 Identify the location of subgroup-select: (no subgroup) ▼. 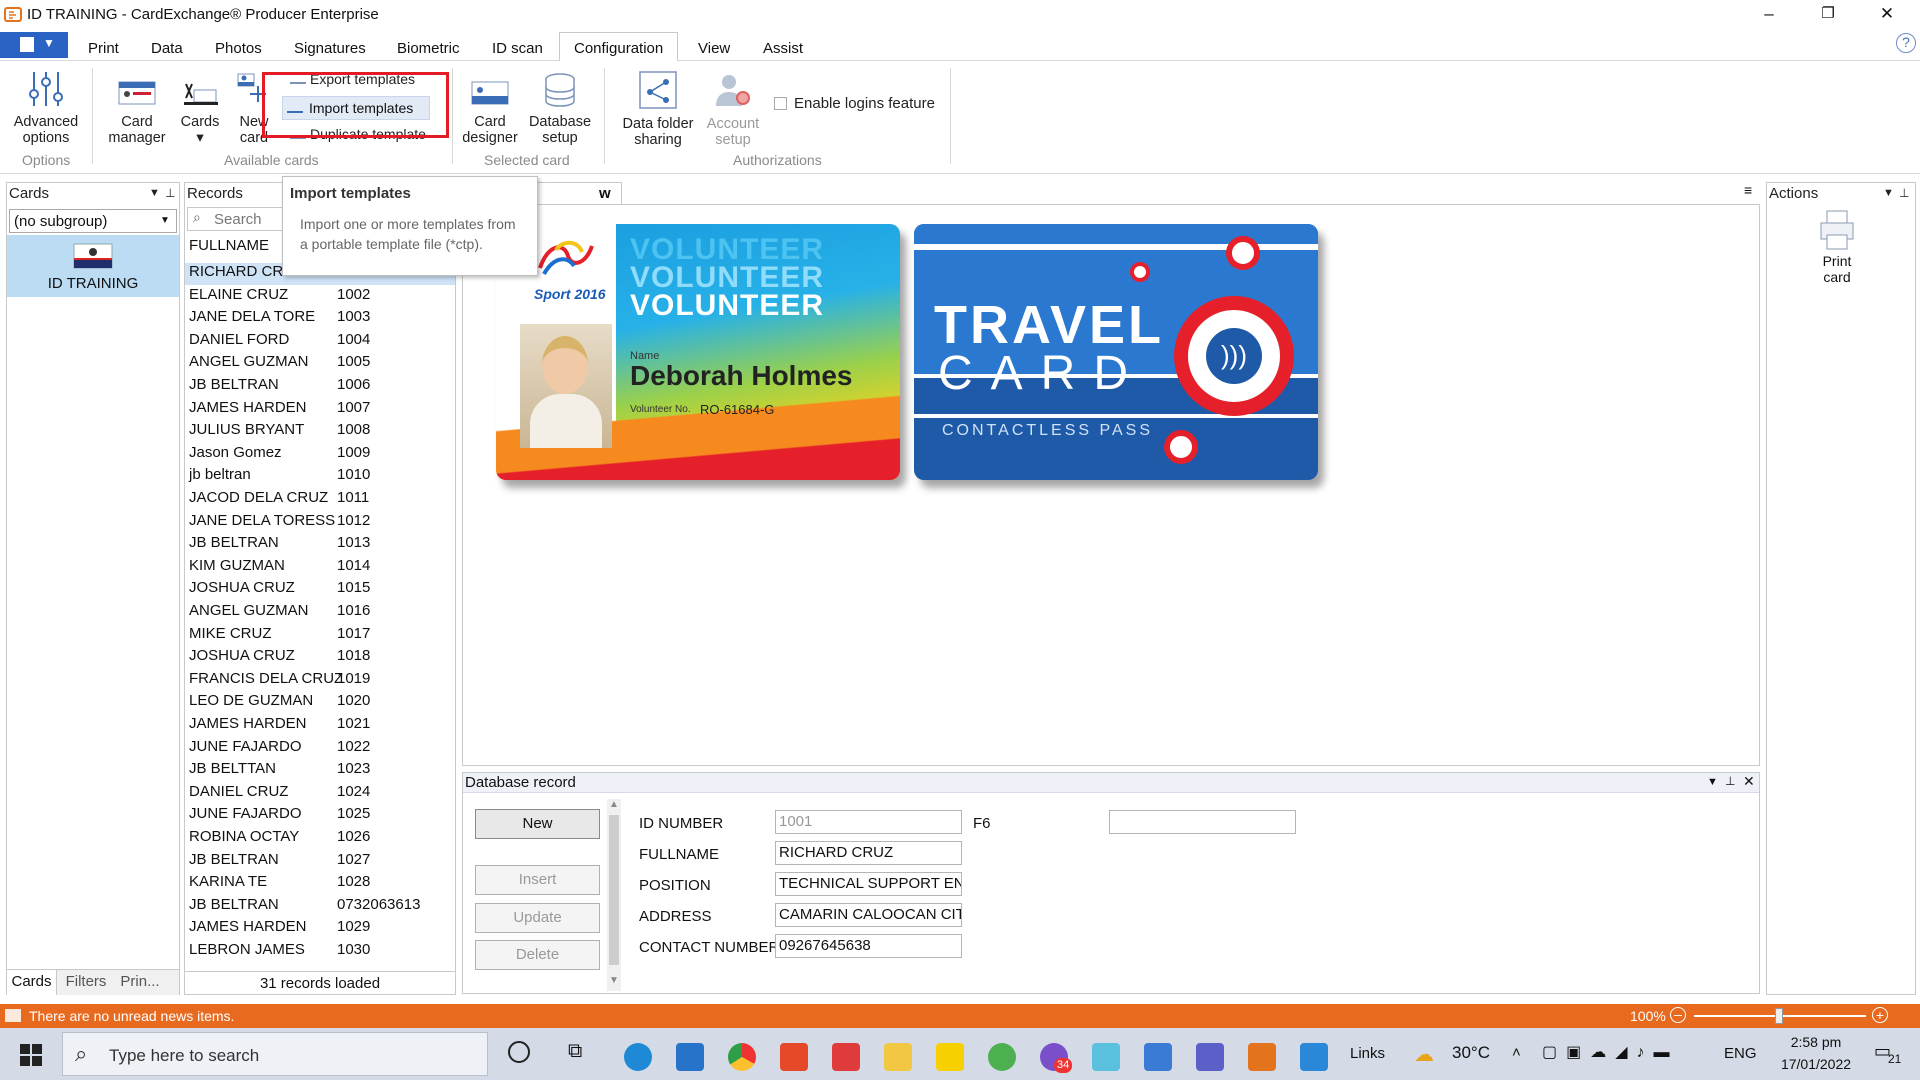
(93, 221).